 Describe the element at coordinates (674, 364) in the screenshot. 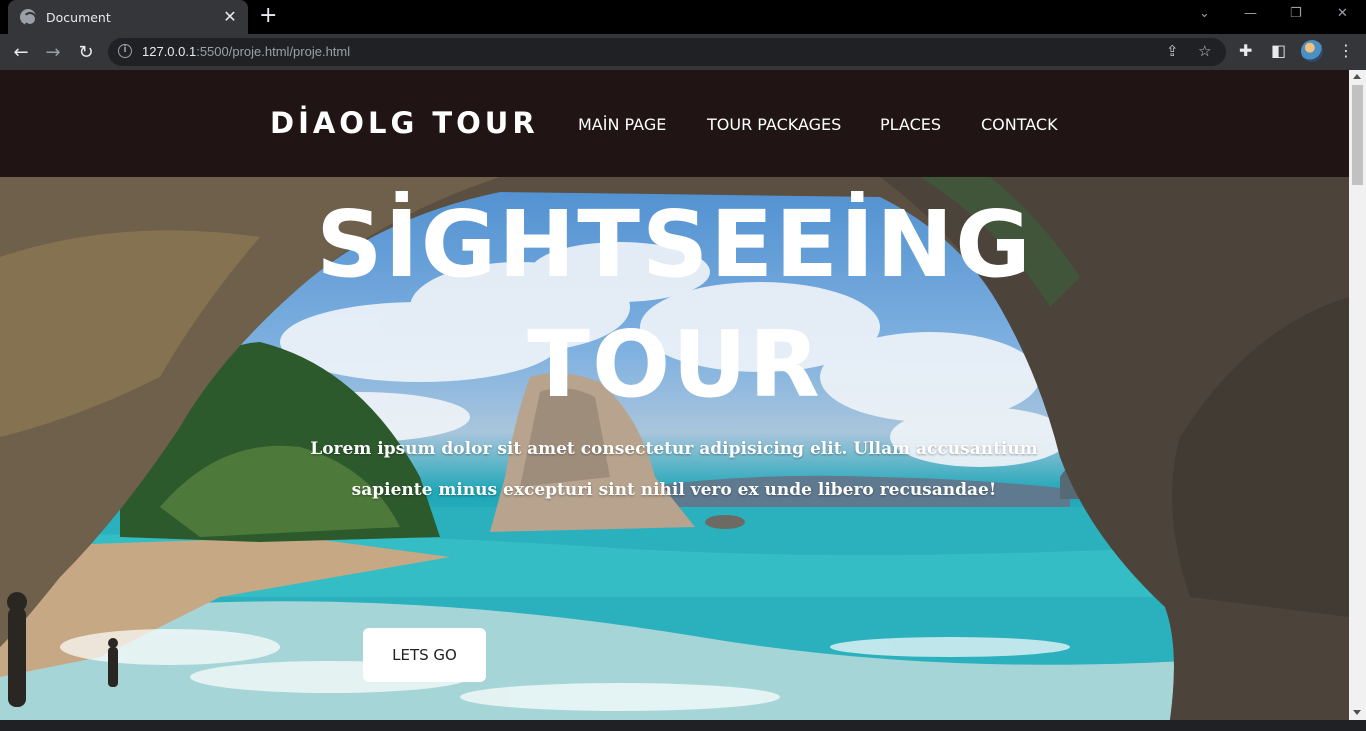

I see `hero-title-line2: TOUR` at that location.